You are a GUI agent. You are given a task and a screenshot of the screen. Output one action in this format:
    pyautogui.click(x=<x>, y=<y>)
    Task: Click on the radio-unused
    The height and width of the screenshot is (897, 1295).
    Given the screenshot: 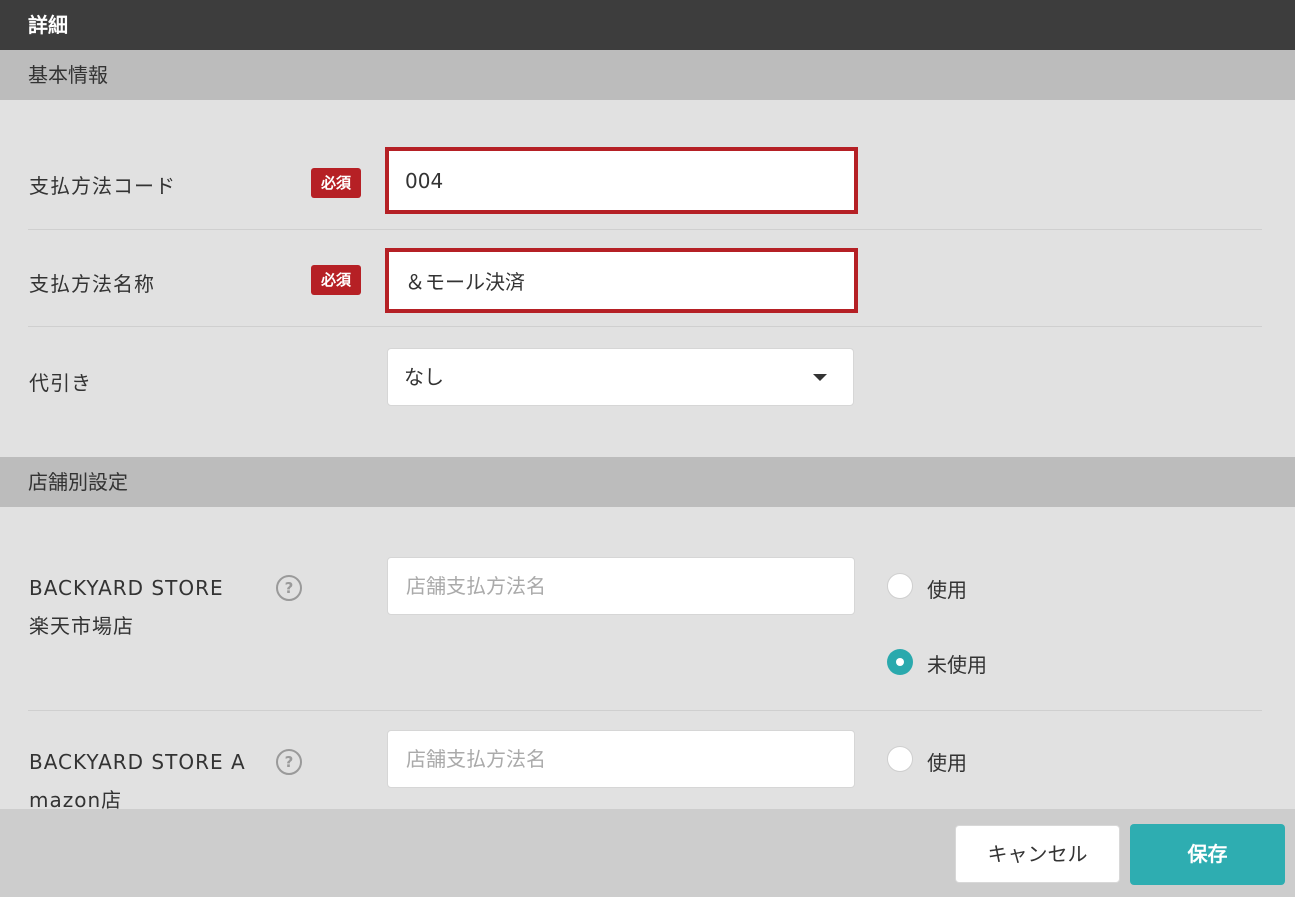 What is the action you would take?
    pyautogui.click(x=900, y=662)
    